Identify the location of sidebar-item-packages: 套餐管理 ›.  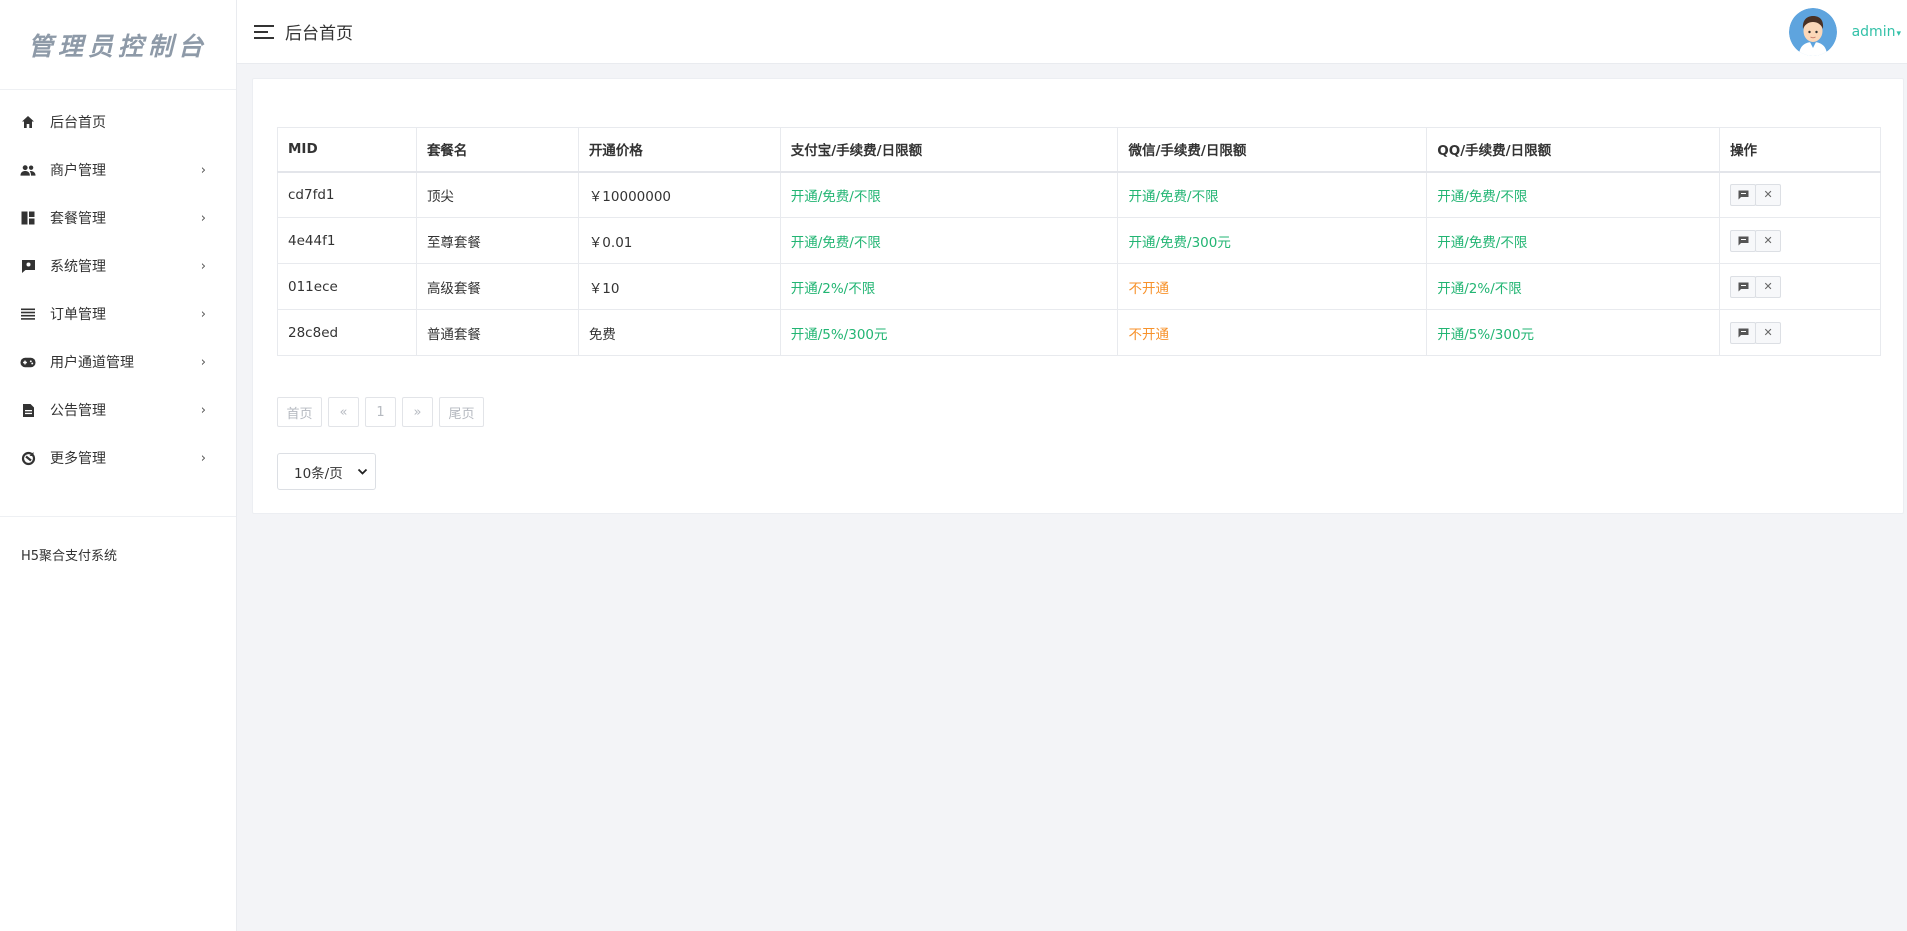
(118, 218).